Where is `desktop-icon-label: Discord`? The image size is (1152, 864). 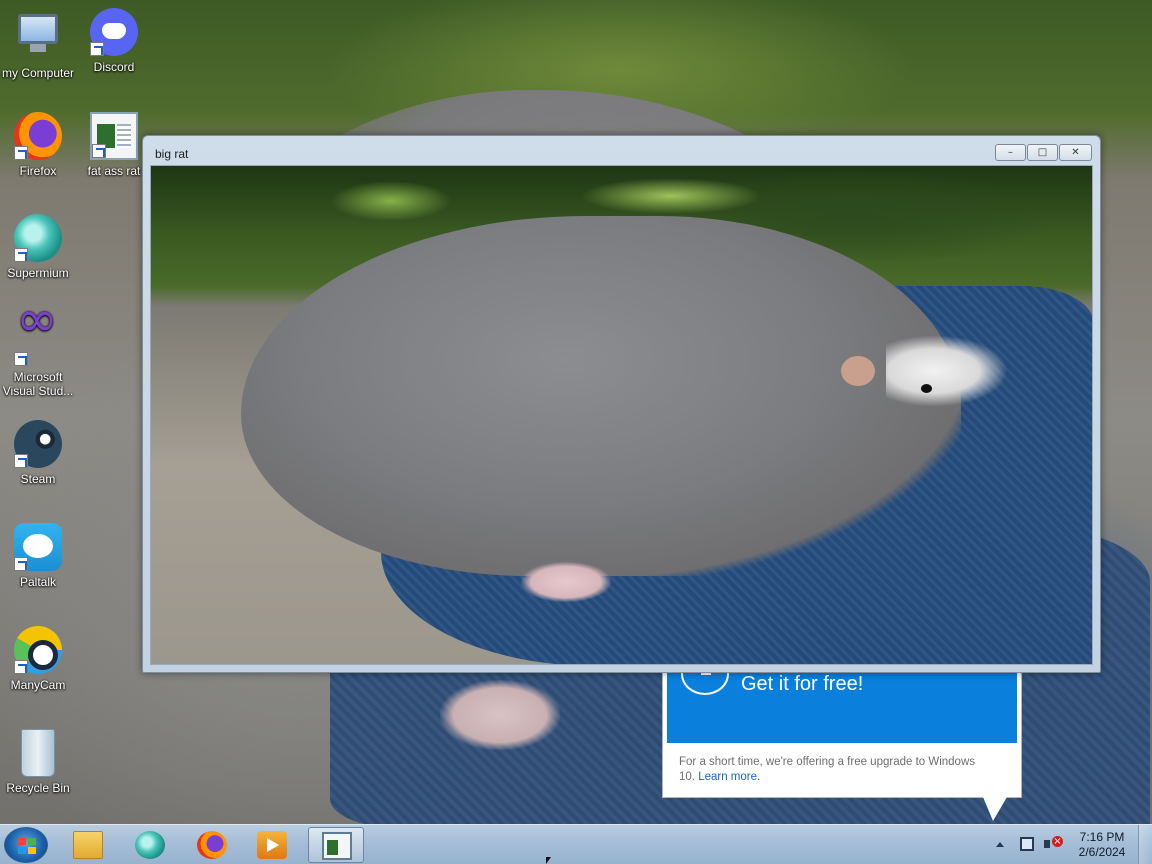
desktop-icon-label: Discord is located at coordinates (114, 67).